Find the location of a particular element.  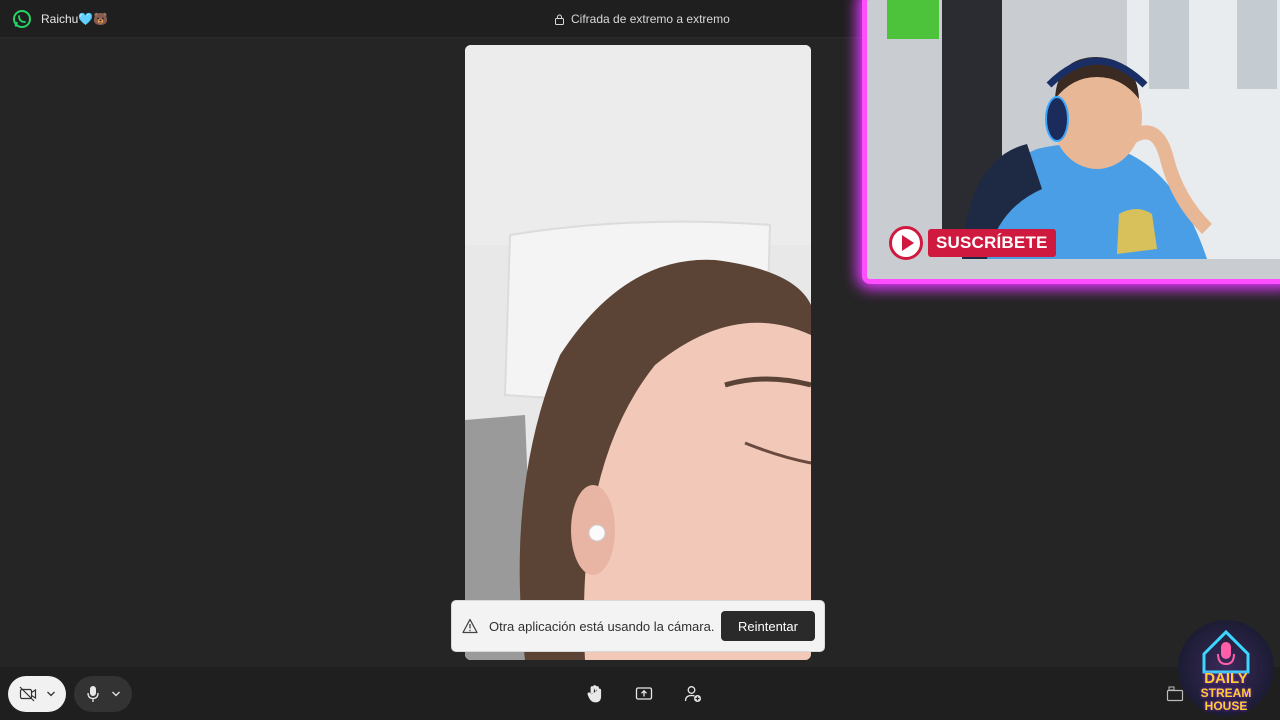

camera-off-icon is located at coordinates (27, 694).